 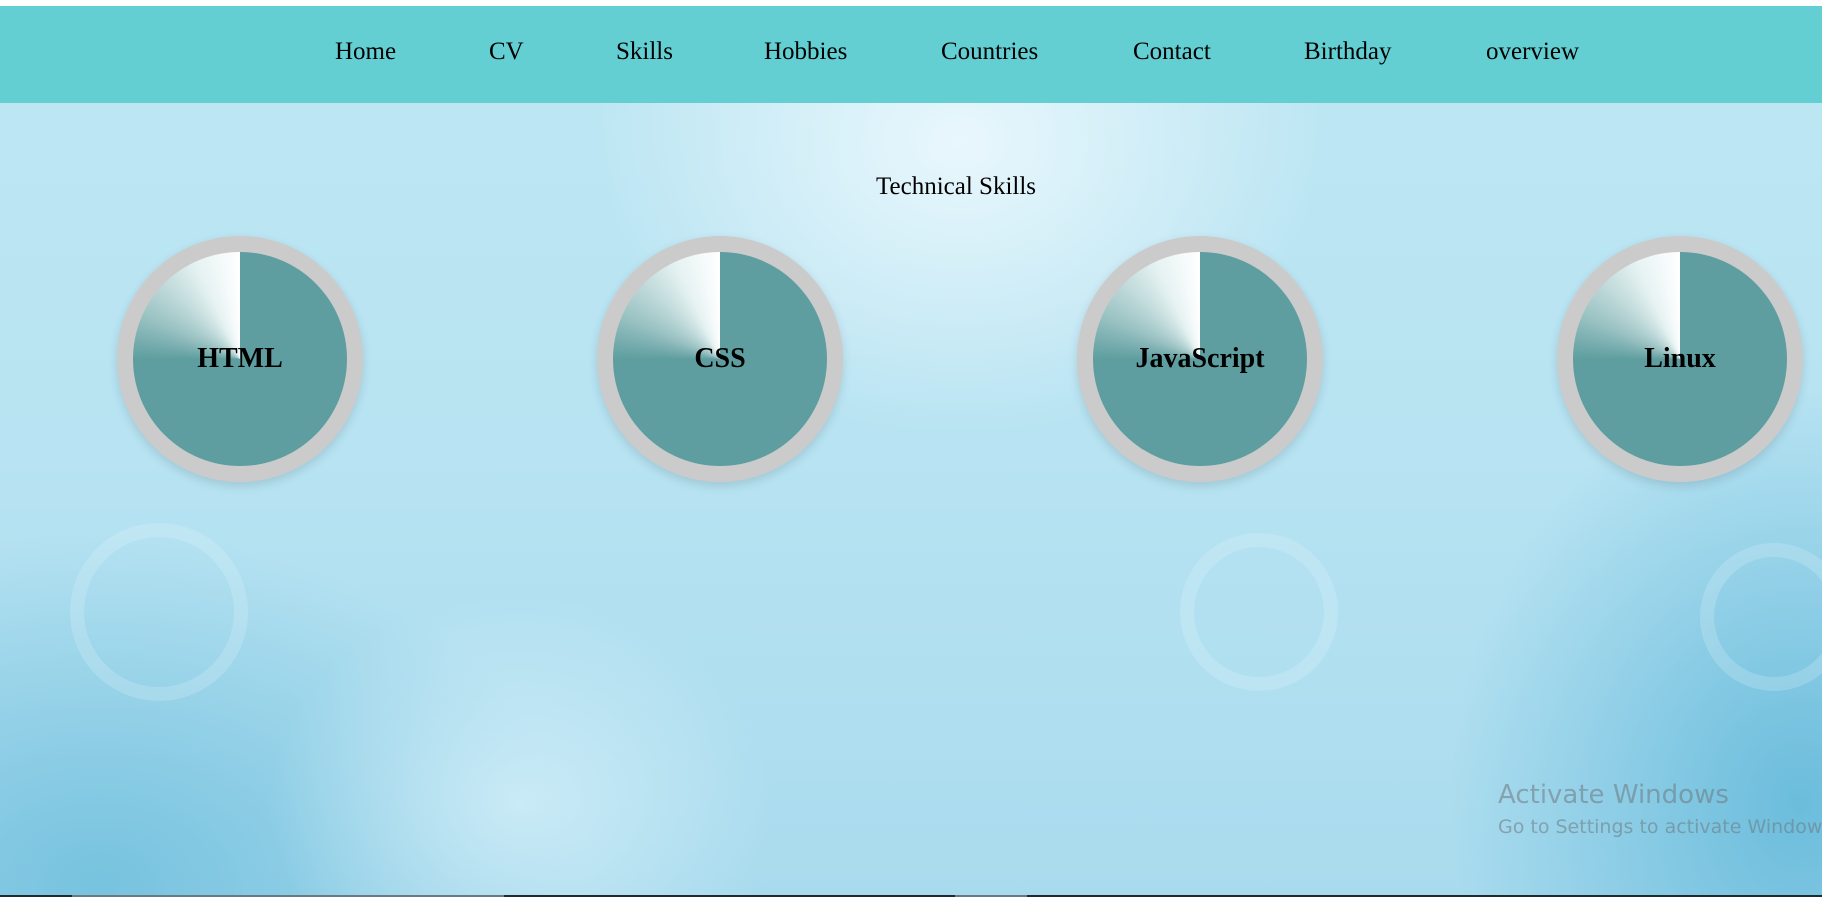 What do you see at coordinates (506, 51) in the screenshot?
I see `nav-link-cv: CV` at bounding box center [506, 51].